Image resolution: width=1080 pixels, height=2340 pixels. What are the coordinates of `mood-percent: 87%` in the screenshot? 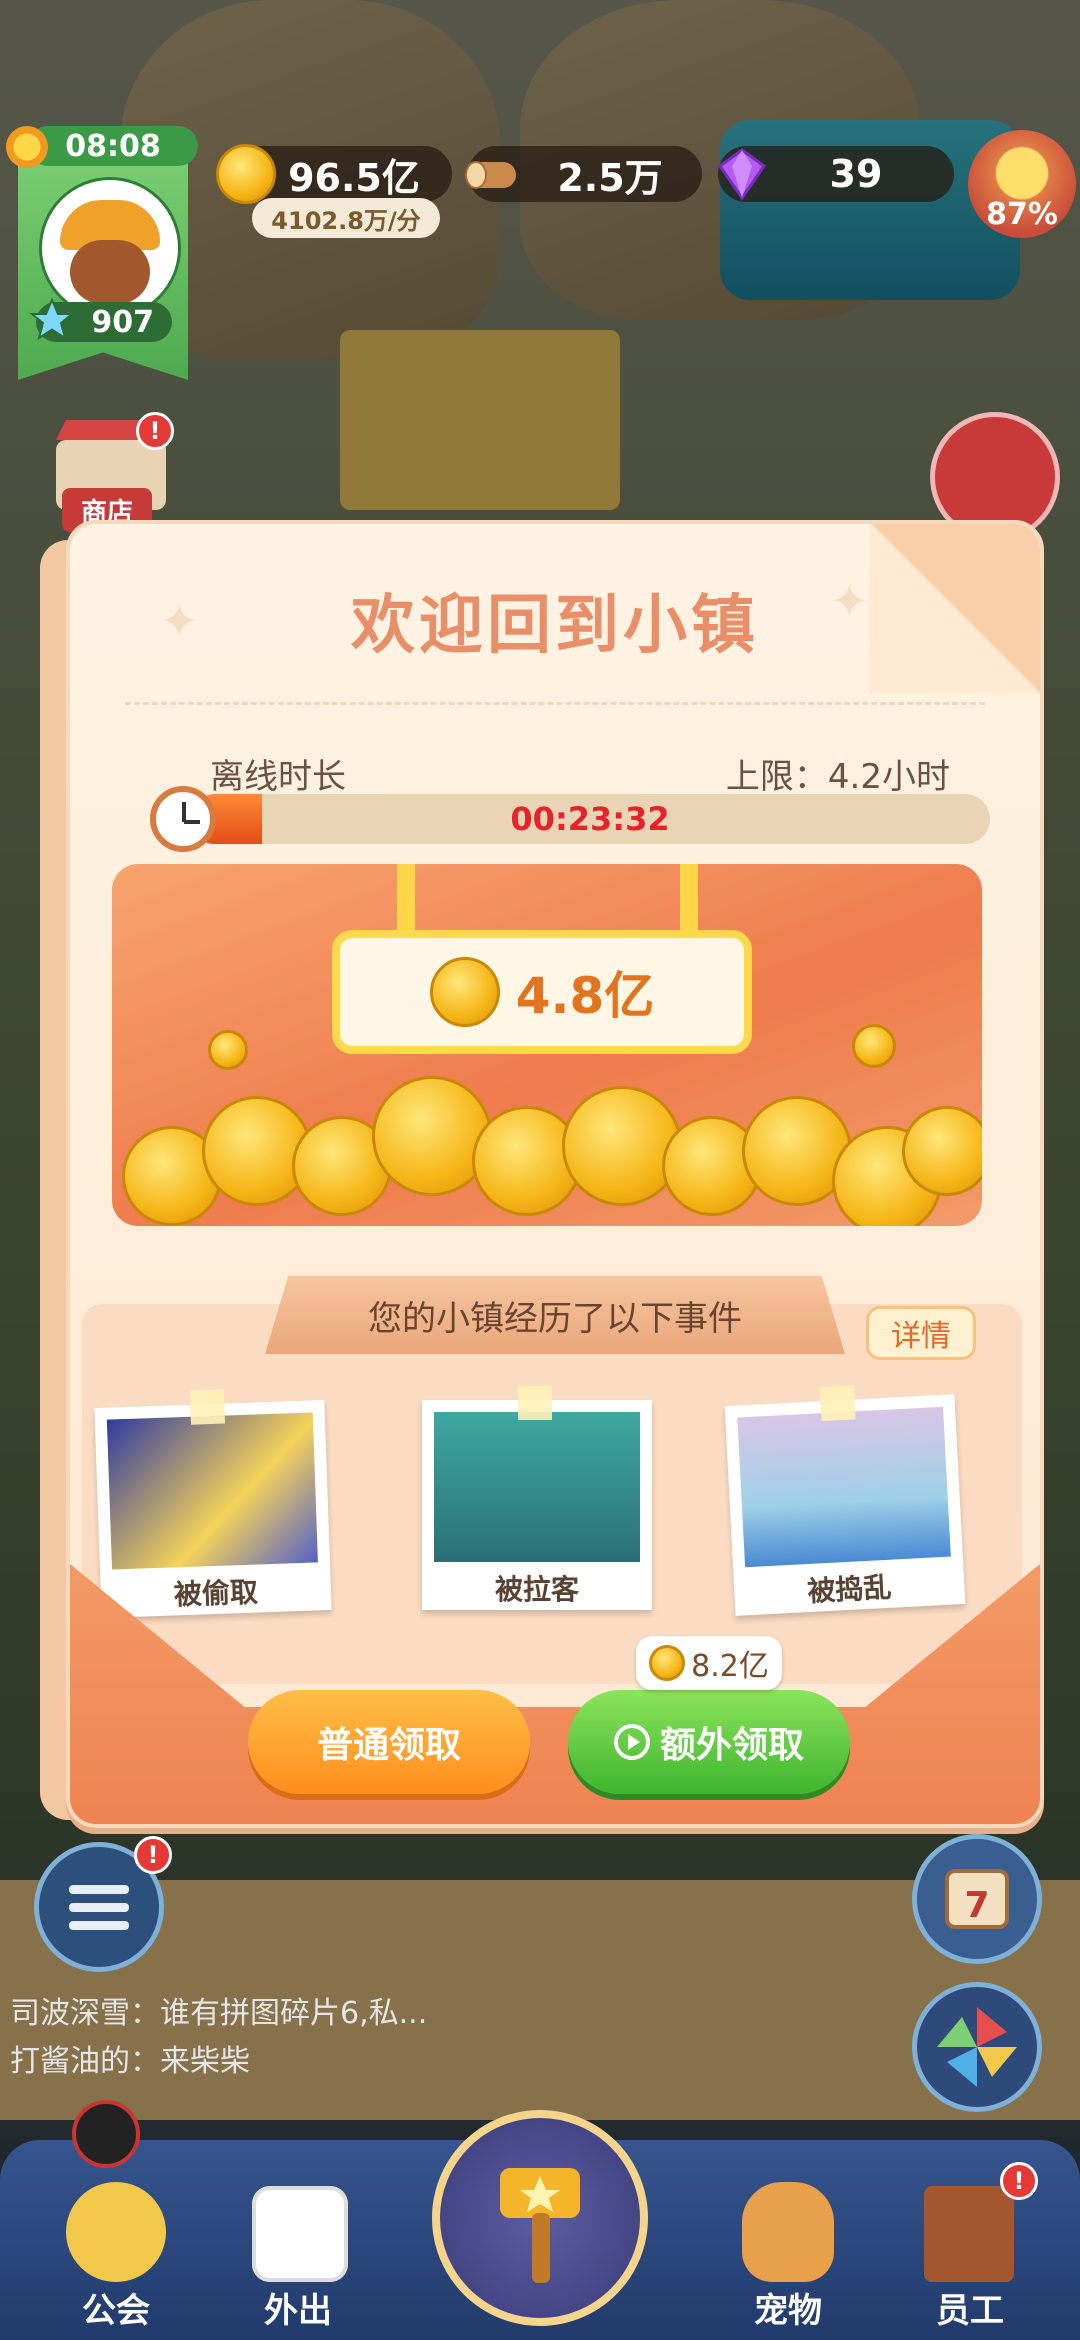 It's located at (1022, 214).